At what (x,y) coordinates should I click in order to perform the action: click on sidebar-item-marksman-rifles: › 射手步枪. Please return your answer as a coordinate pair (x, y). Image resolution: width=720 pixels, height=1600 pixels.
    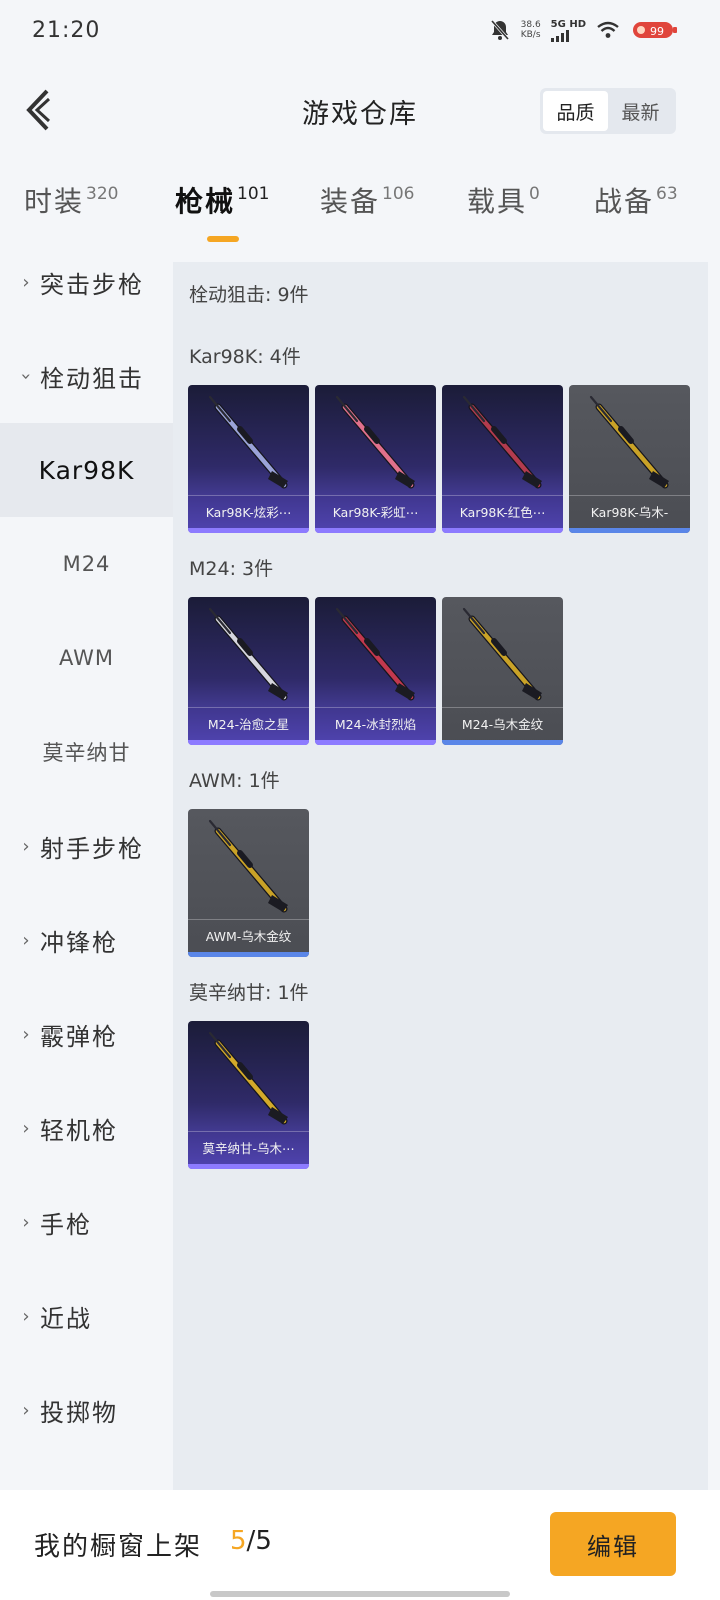
    Looking at the image, I should click on (86, 846).